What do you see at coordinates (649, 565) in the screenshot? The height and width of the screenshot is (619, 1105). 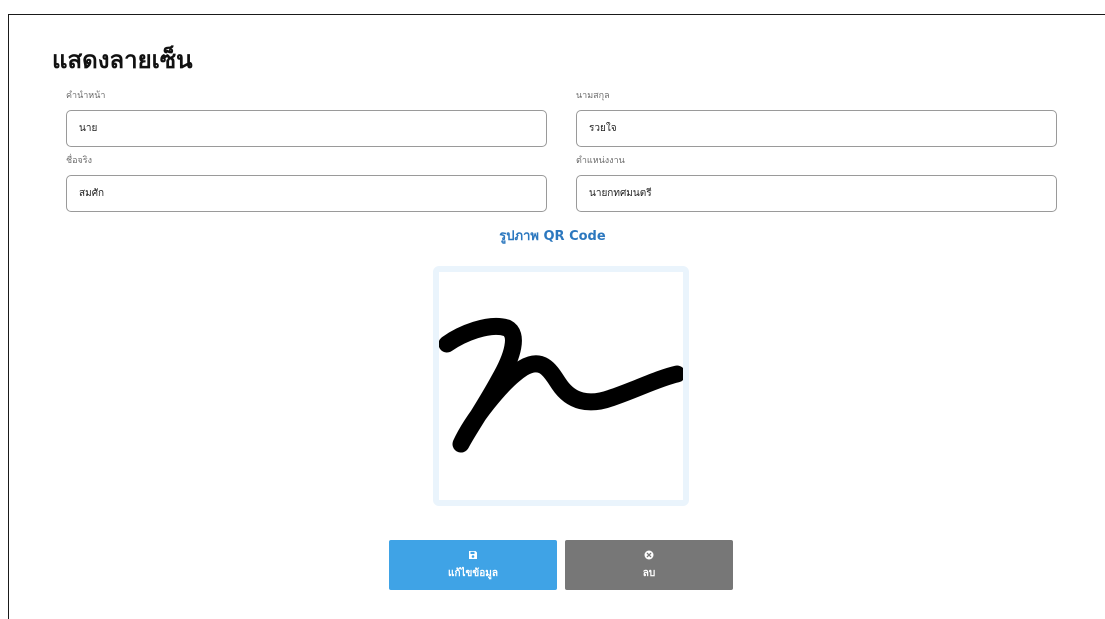 I see `delete-button: ลบ` at bounding box center [649, 565].